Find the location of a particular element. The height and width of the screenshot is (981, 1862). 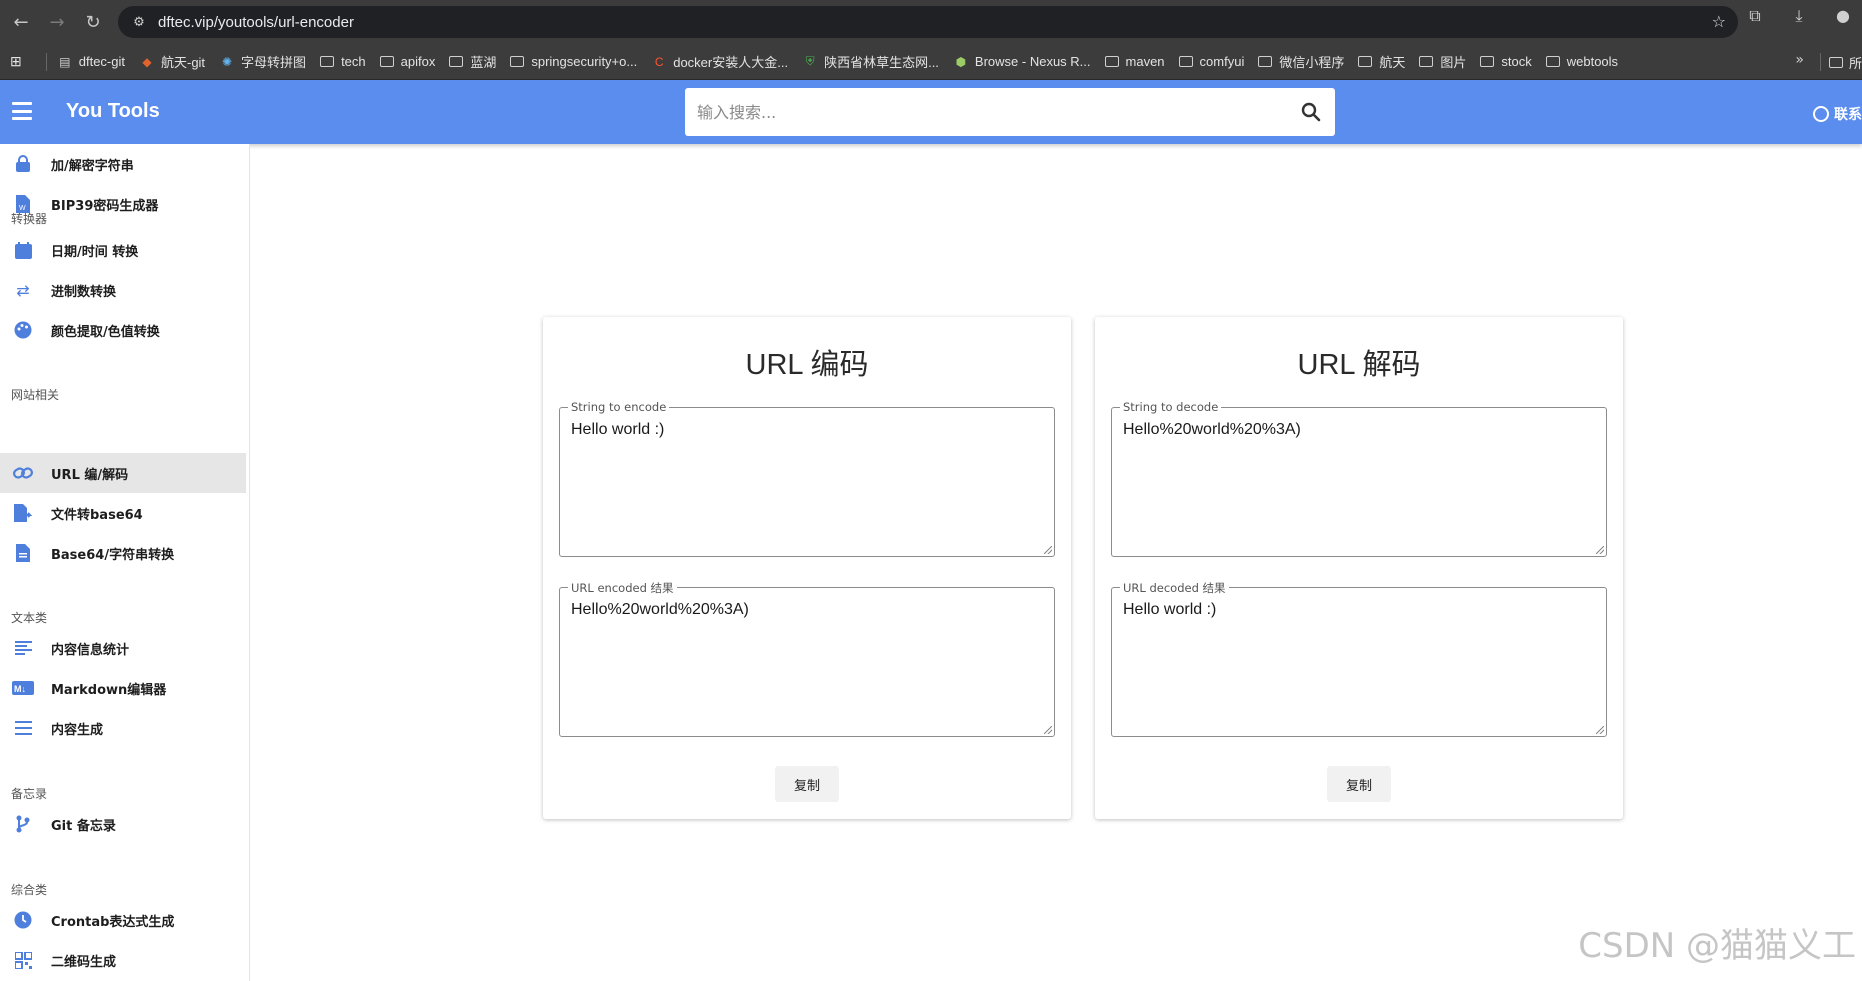

search-input is located at coordinates (975, 112).